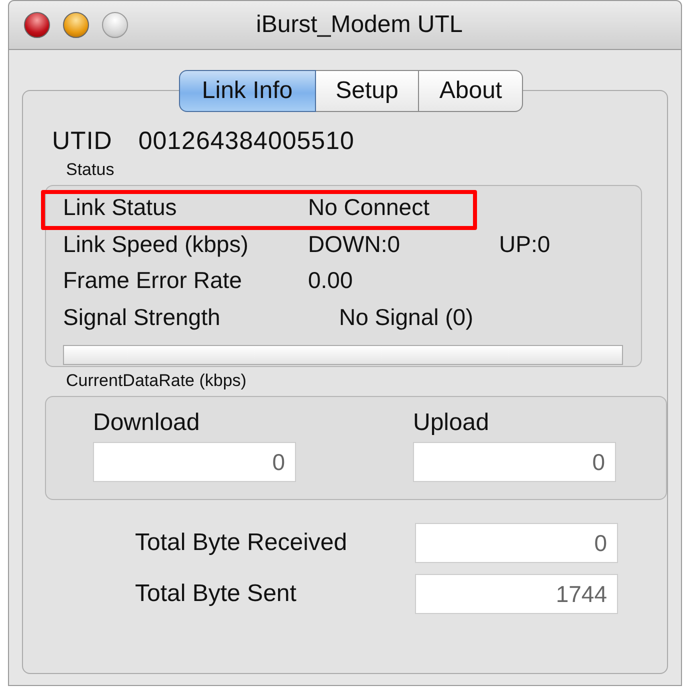  Describe the element at coordinates (142, 318) in the screenshot. I see `status-label: Signal Strength` at that location.